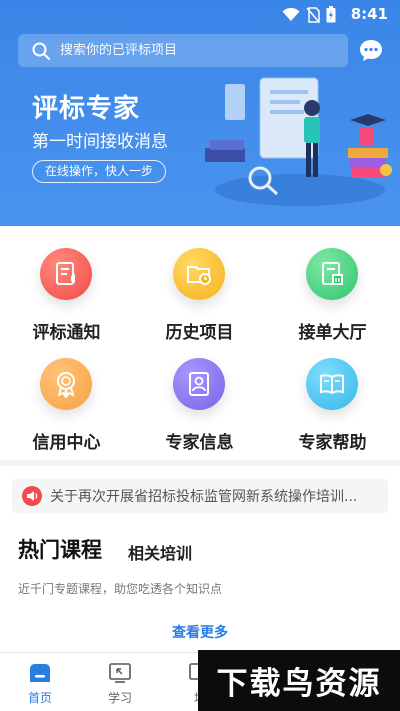 The height and width of the screenshot is (711, 400). Describe the element at coordinates (313, 14) in the screenshot. I see `no-sim-icon` at that location.